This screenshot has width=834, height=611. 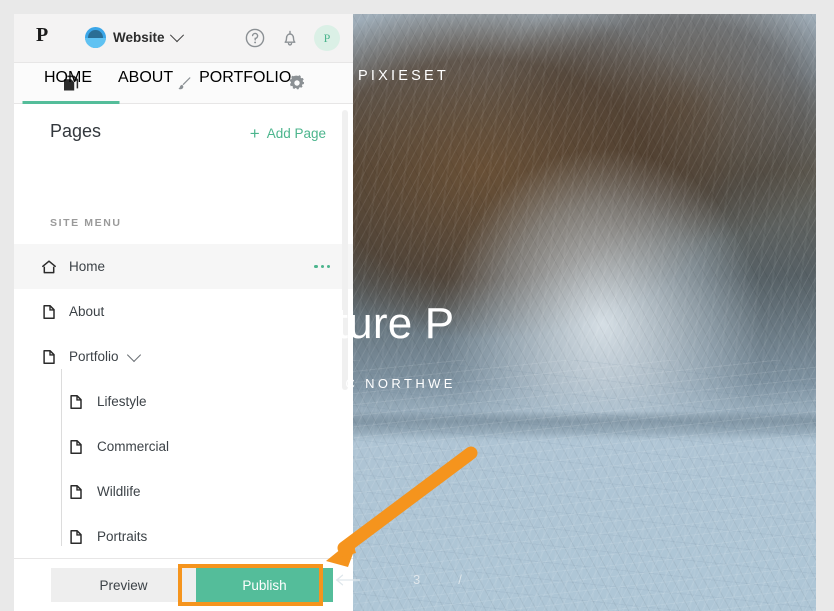 What do you see at coordinates (322, 266) in the screenshot?
I see `page-options-menu-icon` at bounding box center [322, 266].